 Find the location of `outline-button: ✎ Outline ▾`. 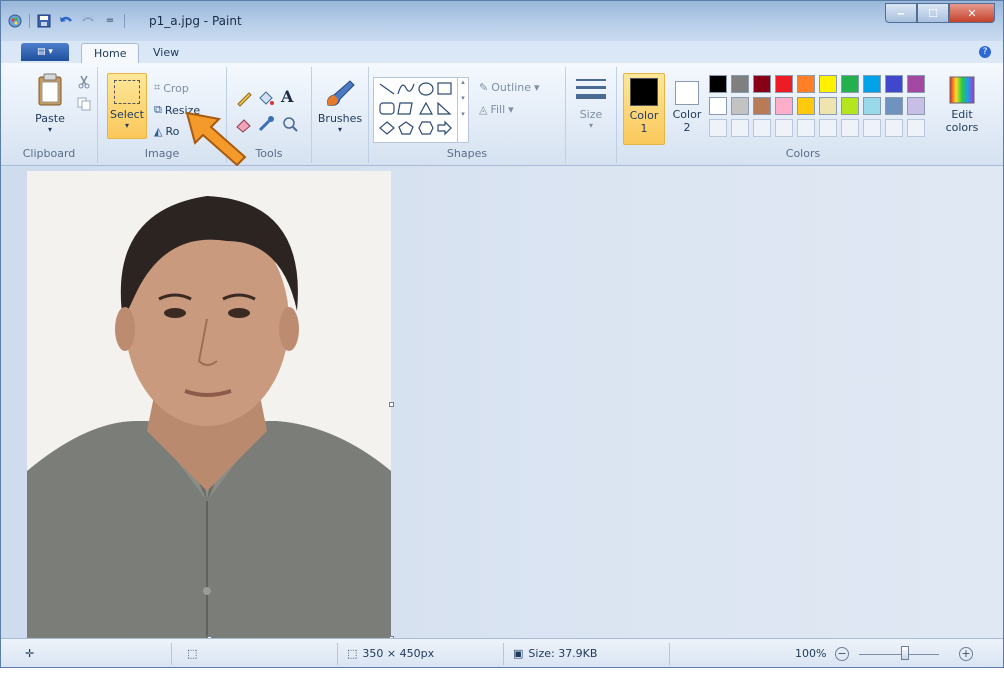

outline-button: ✎ Outline ▾ is located at coordinates (509, 87).